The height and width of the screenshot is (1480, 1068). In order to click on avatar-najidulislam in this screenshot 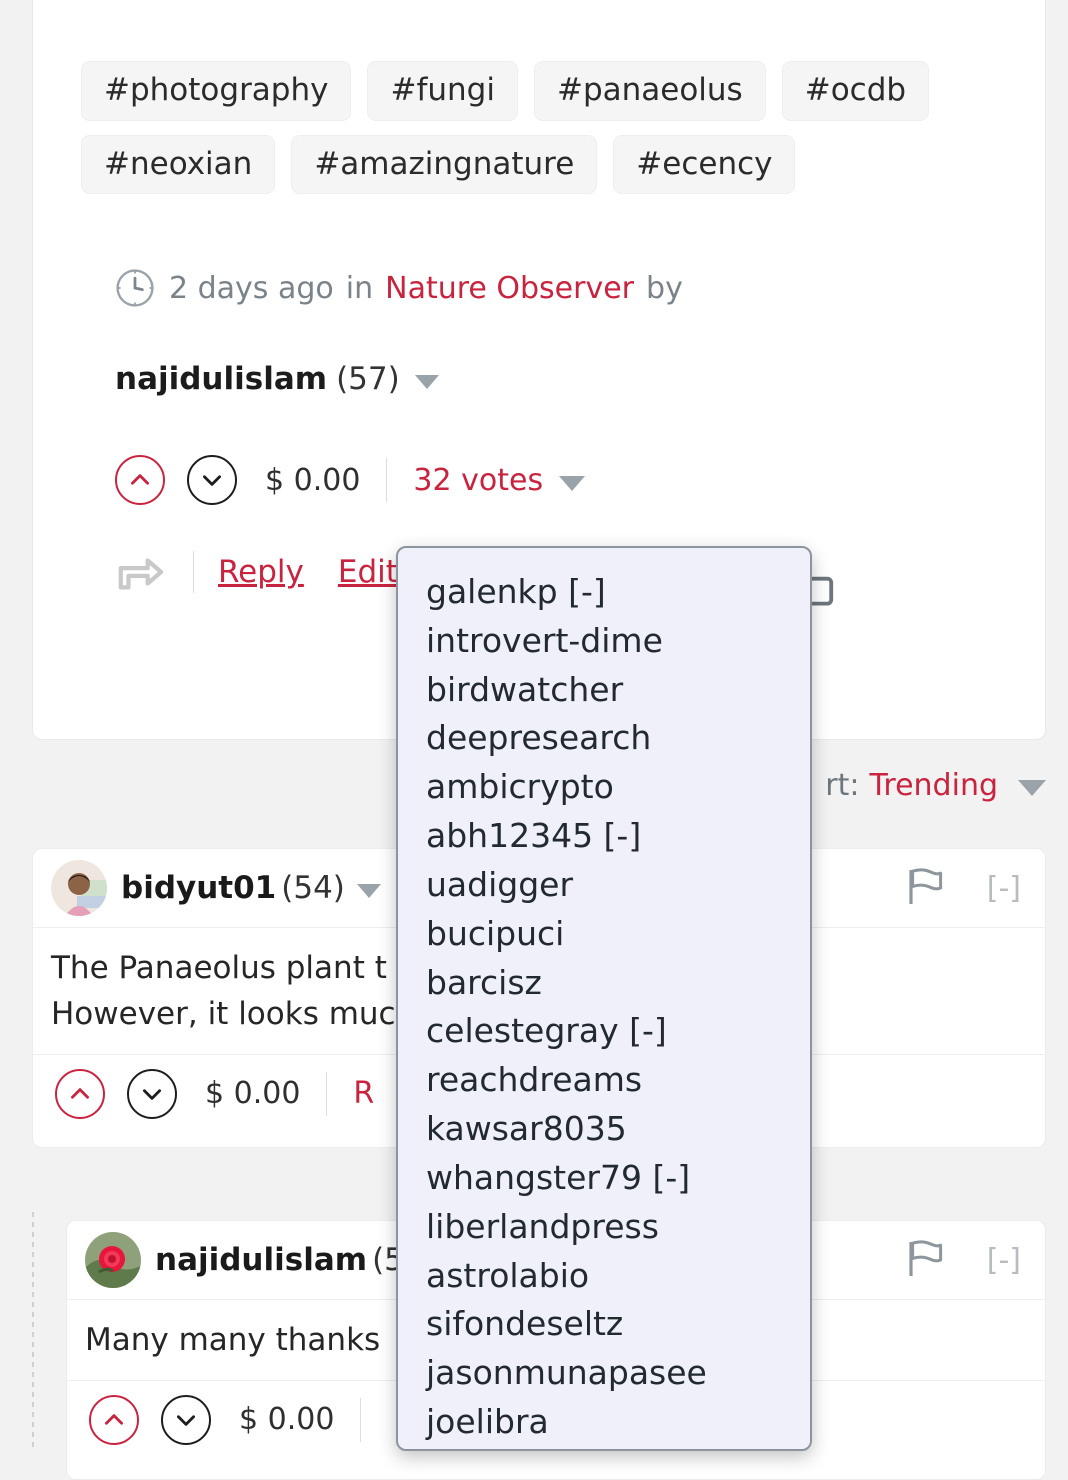, I will do `click(113, 1260)`.